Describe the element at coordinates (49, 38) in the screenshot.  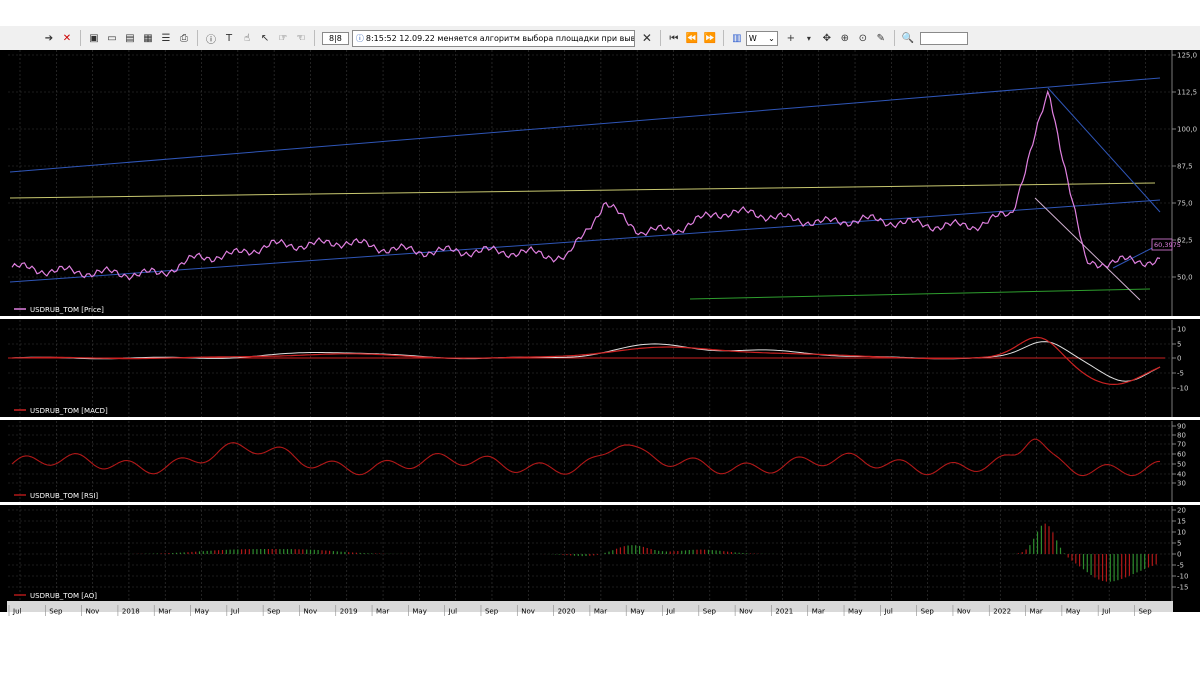
I see `arrow-right-icon: ➔` at that location.